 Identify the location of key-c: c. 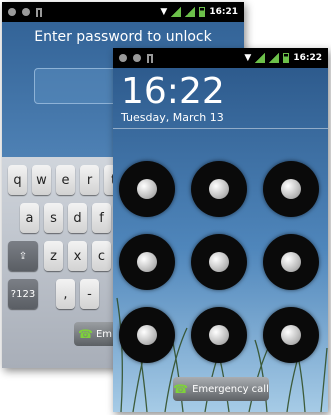
(101, 256).